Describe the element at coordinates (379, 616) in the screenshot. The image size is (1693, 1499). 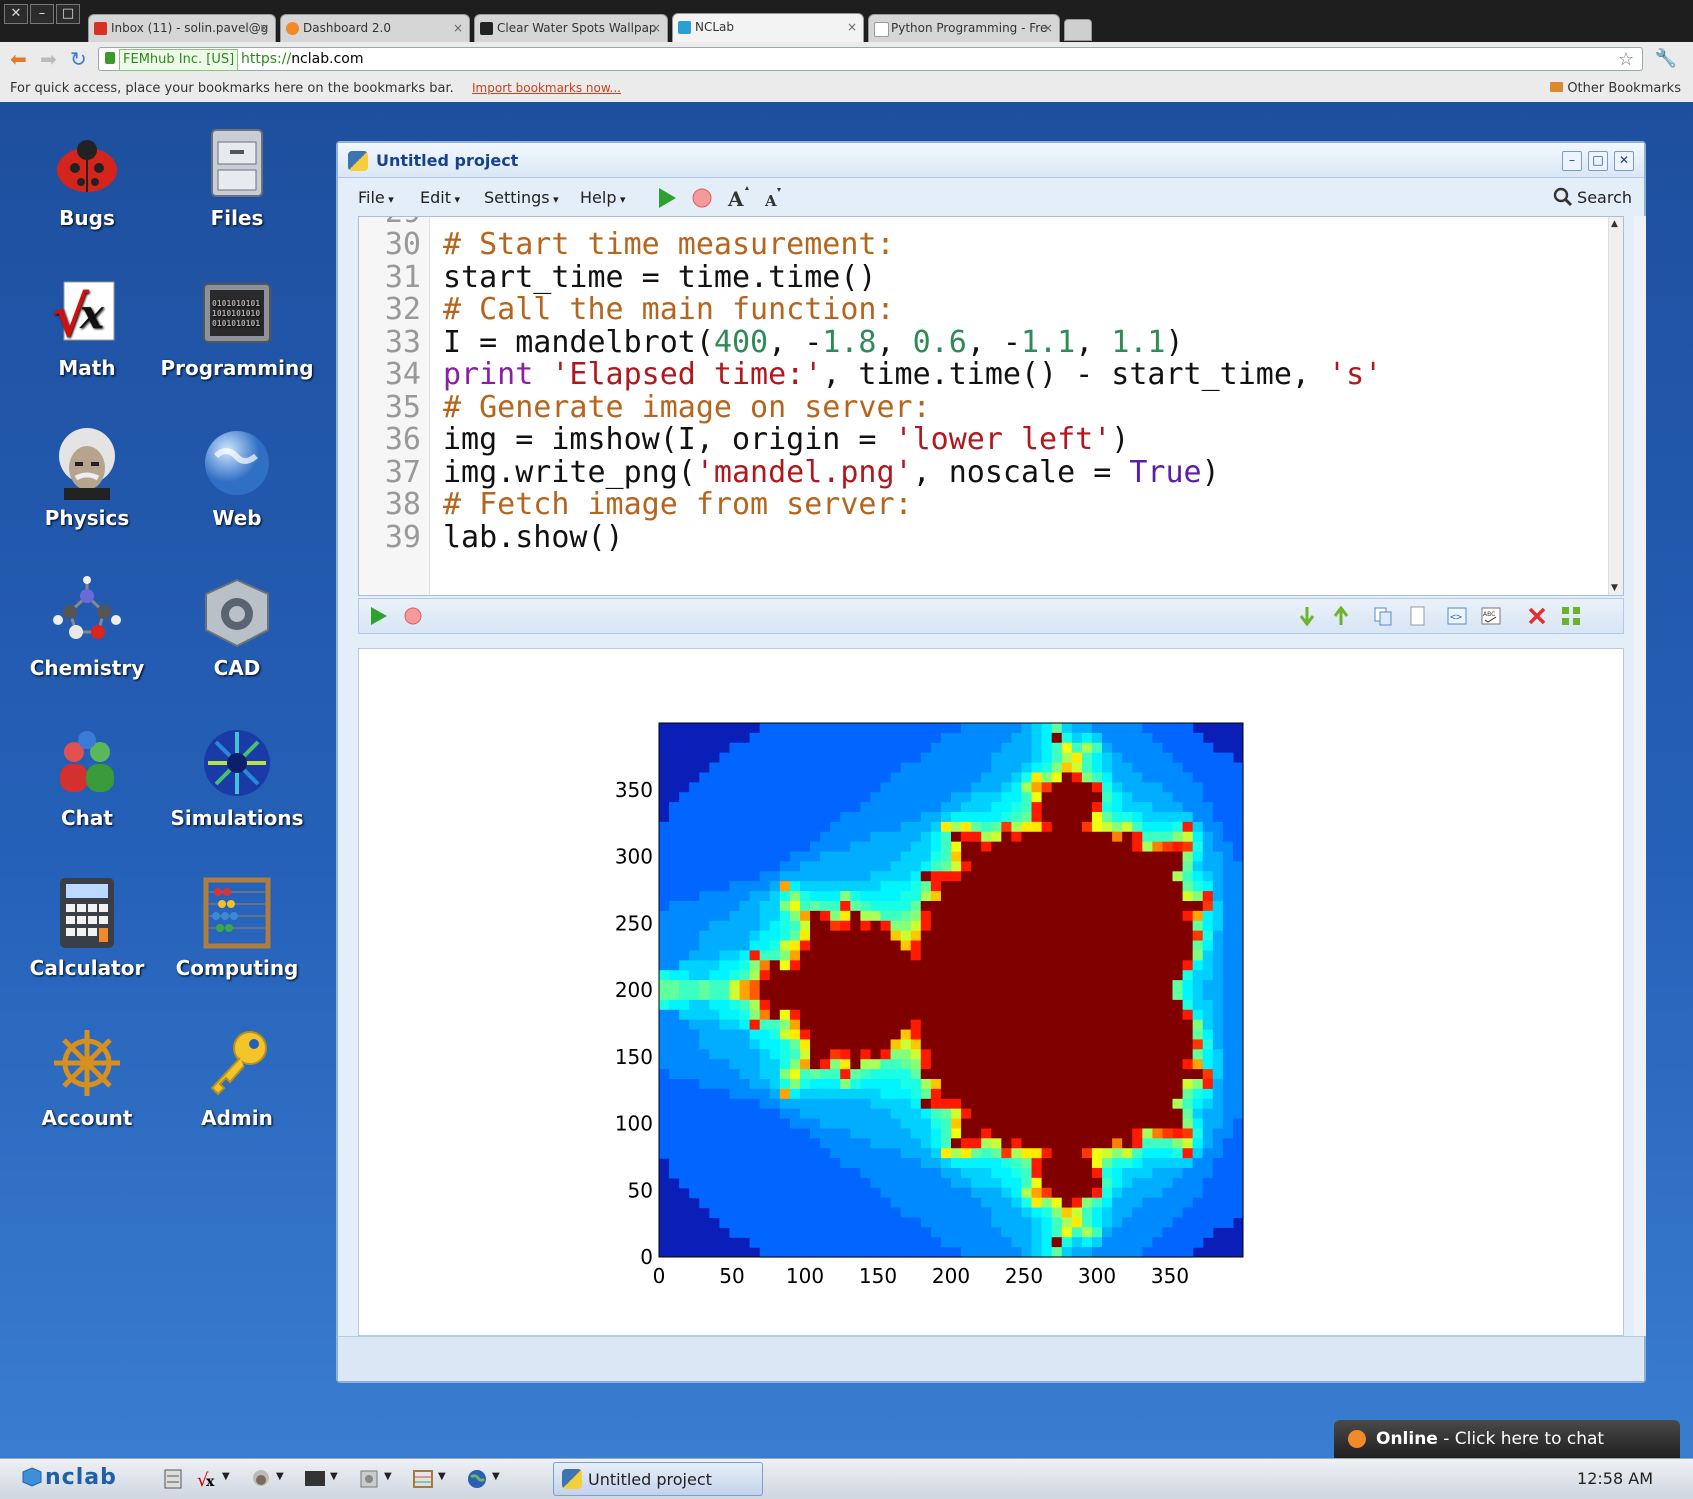
I see `run-cell-icon` at that location.